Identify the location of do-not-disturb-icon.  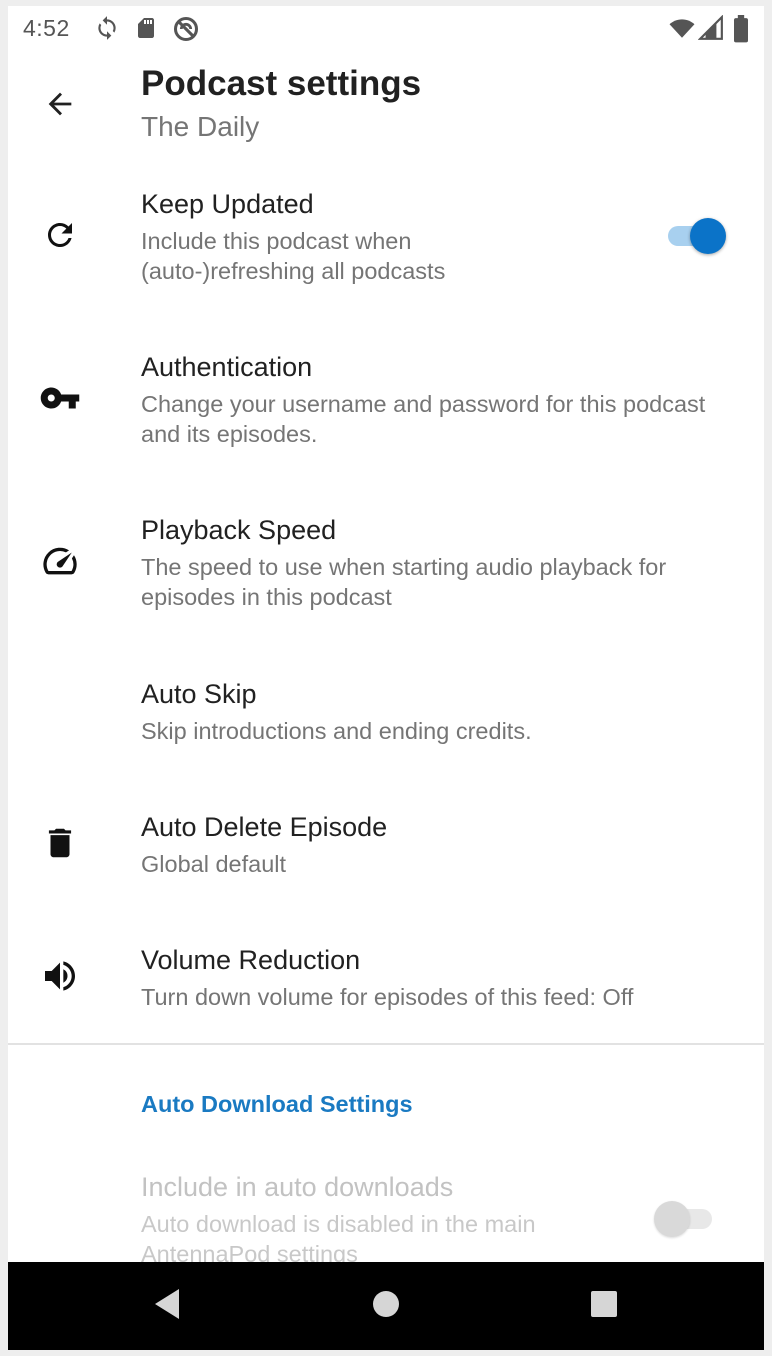
(186, 31).